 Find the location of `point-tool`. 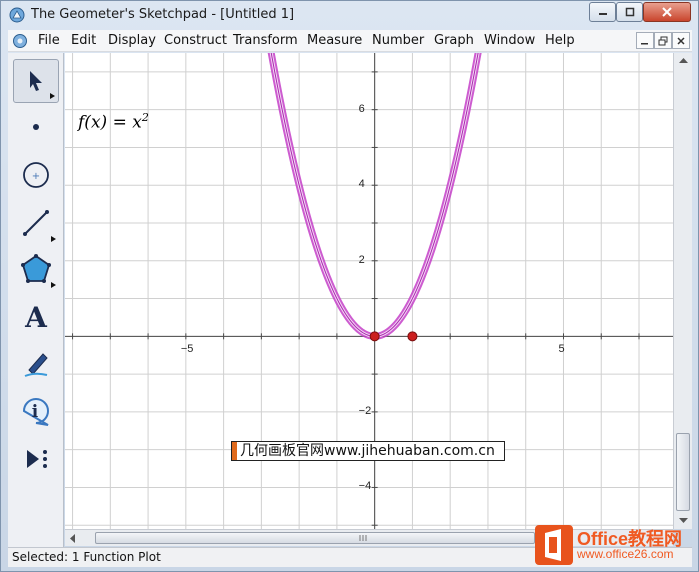

point-tool is located at coordinates (36, 127).